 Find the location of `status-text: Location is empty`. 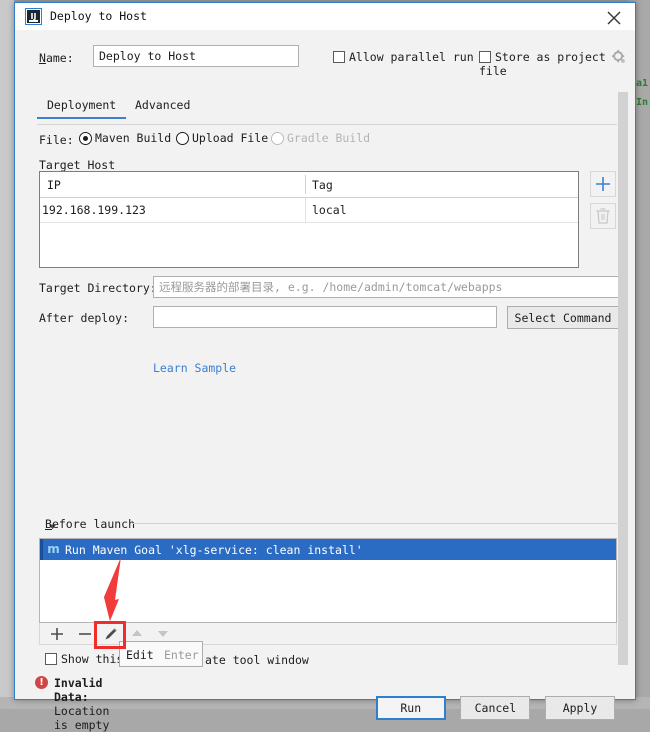

status-text: Location is empty is located at coordinates (82, 718).